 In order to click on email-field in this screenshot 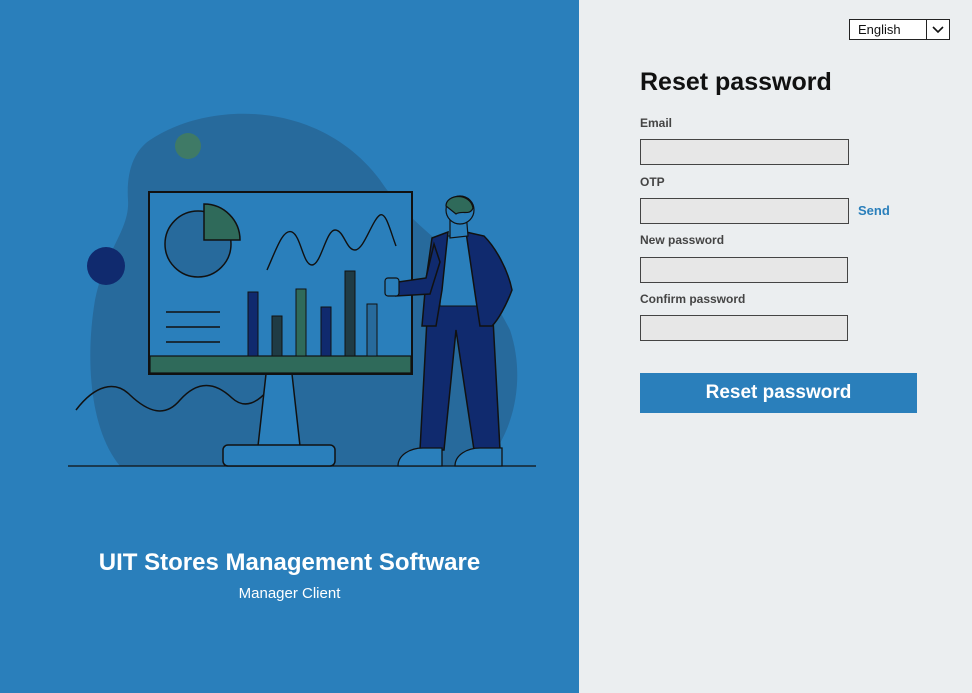, I will do `click(744, 152)`.